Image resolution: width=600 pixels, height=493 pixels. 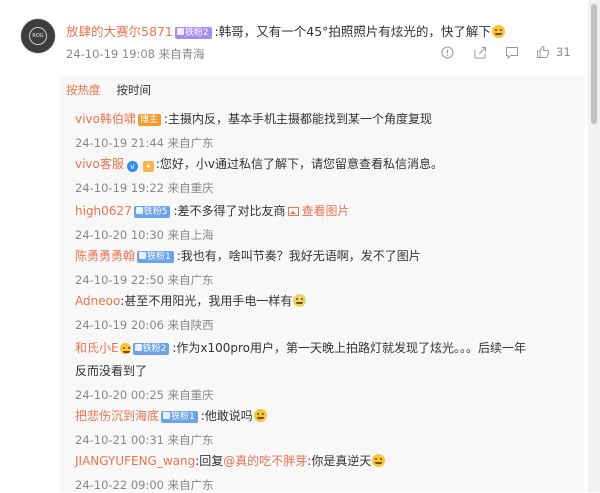 What do you see at coordinates (144, 395) in the screenshot?
I see `reply-meta: 24-10-20 00:25 来自重庆` at bounding box center [144, 395].